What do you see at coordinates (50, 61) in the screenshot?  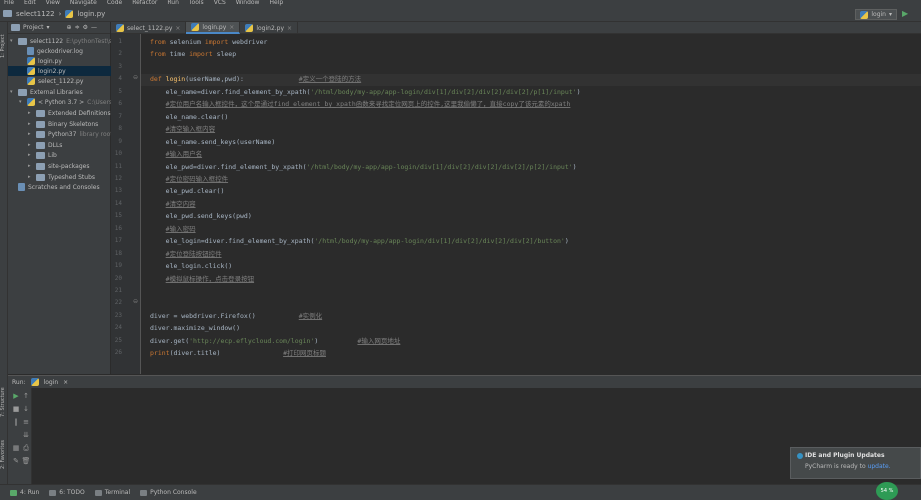 I see `tree-item-label: login.py` at bounding box center [50, 61].